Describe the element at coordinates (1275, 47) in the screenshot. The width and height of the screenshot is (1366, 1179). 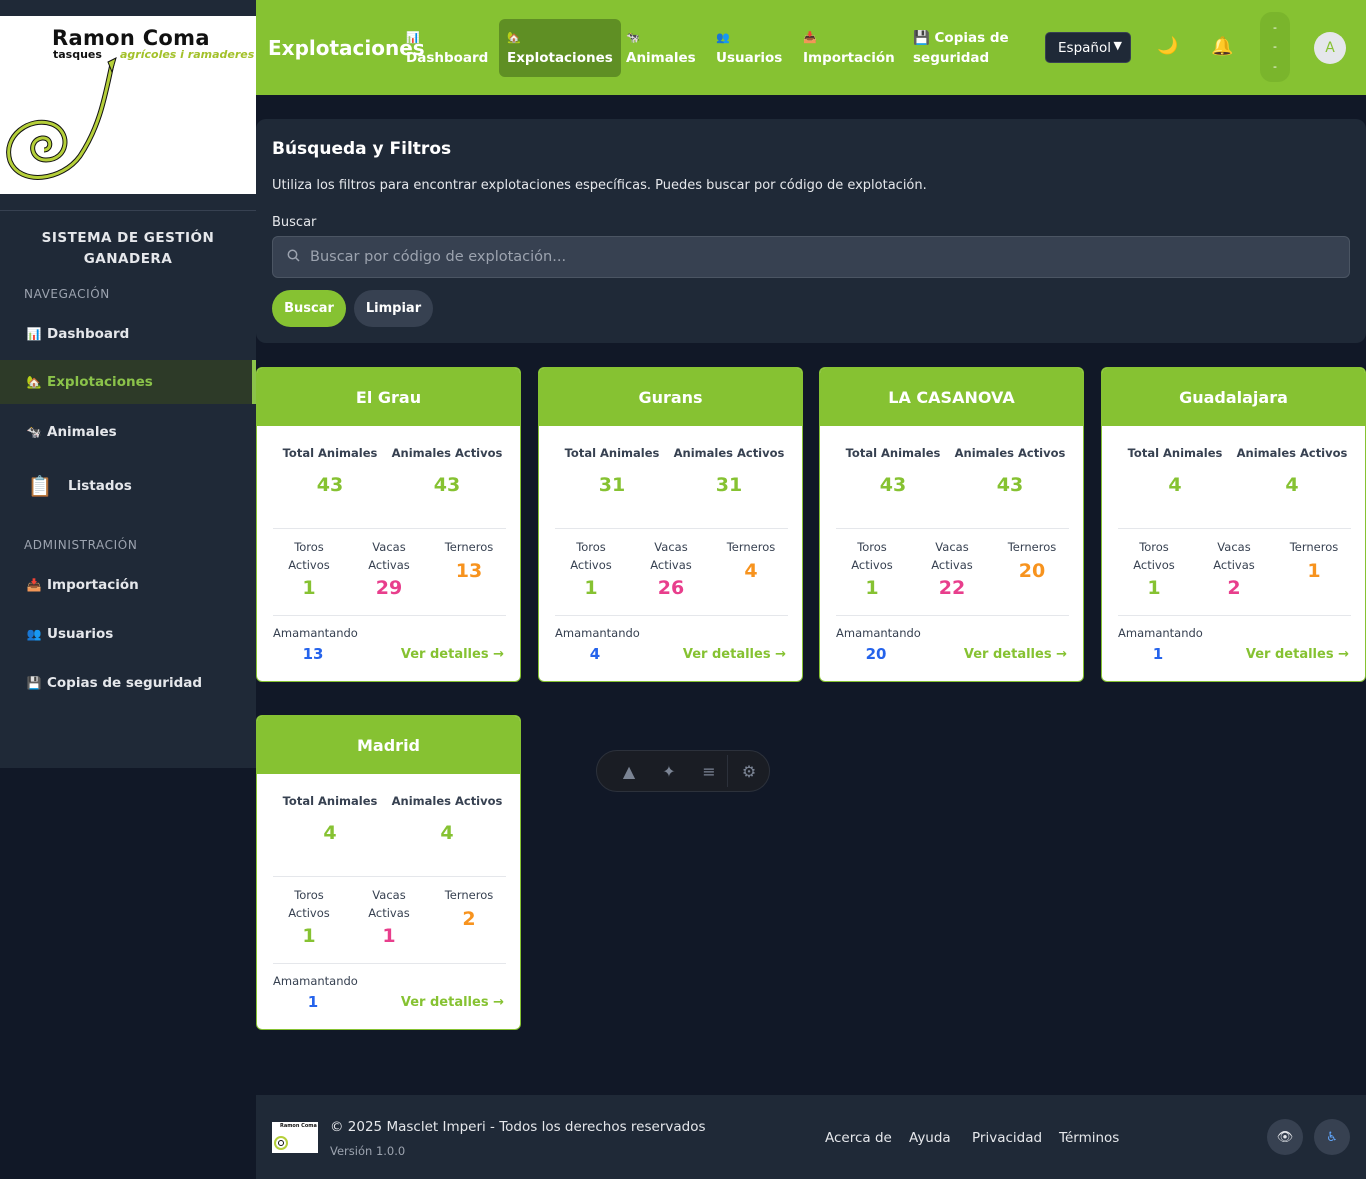
I see `status-pill: - - -` at that location.